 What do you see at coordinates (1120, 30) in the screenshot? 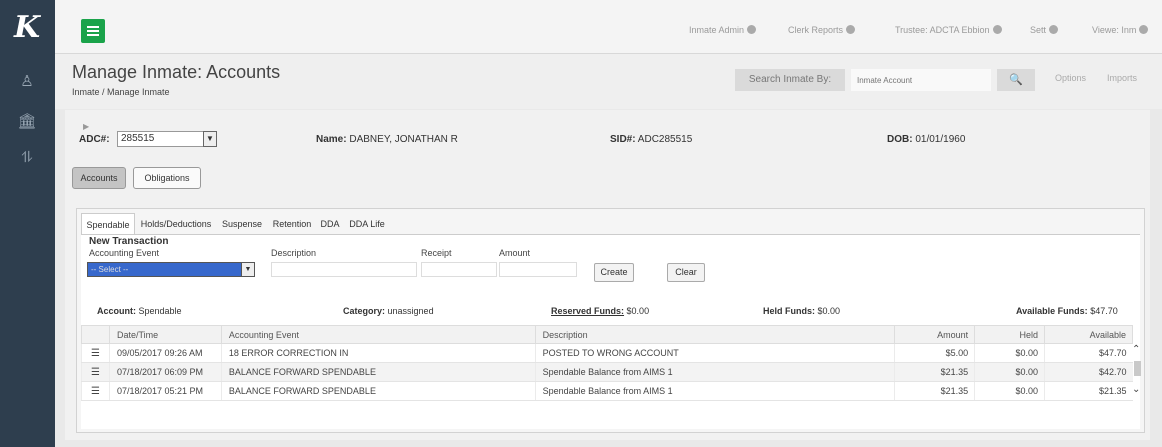
I see `user-link: Viewe: Inm` at bounding box center [1120, 30].